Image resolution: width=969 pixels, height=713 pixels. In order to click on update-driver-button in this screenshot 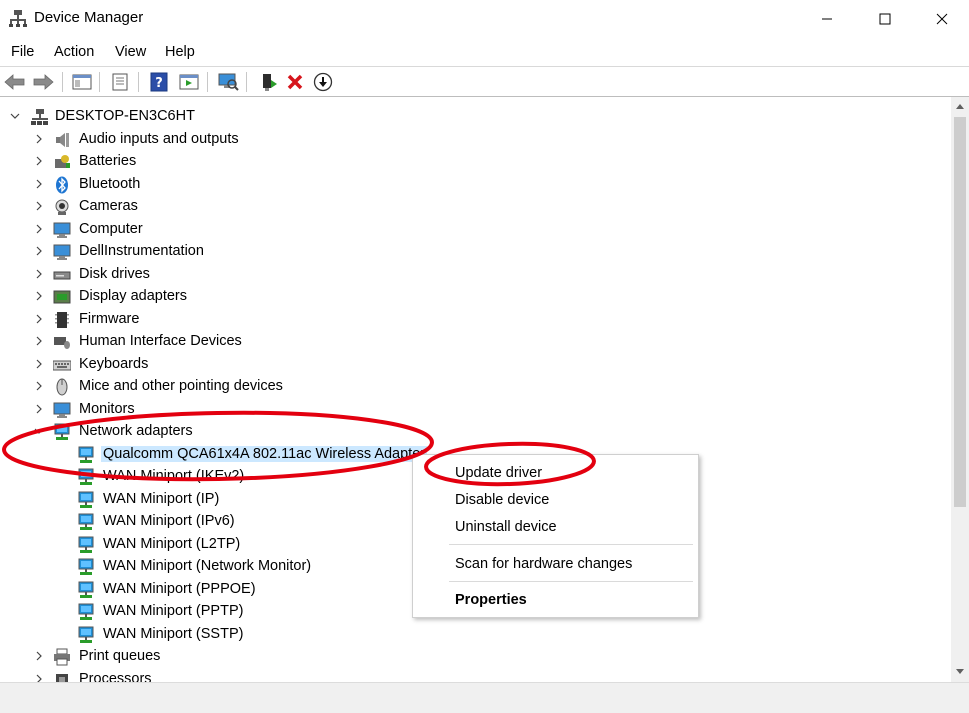, I will do `click(267, 82)`.